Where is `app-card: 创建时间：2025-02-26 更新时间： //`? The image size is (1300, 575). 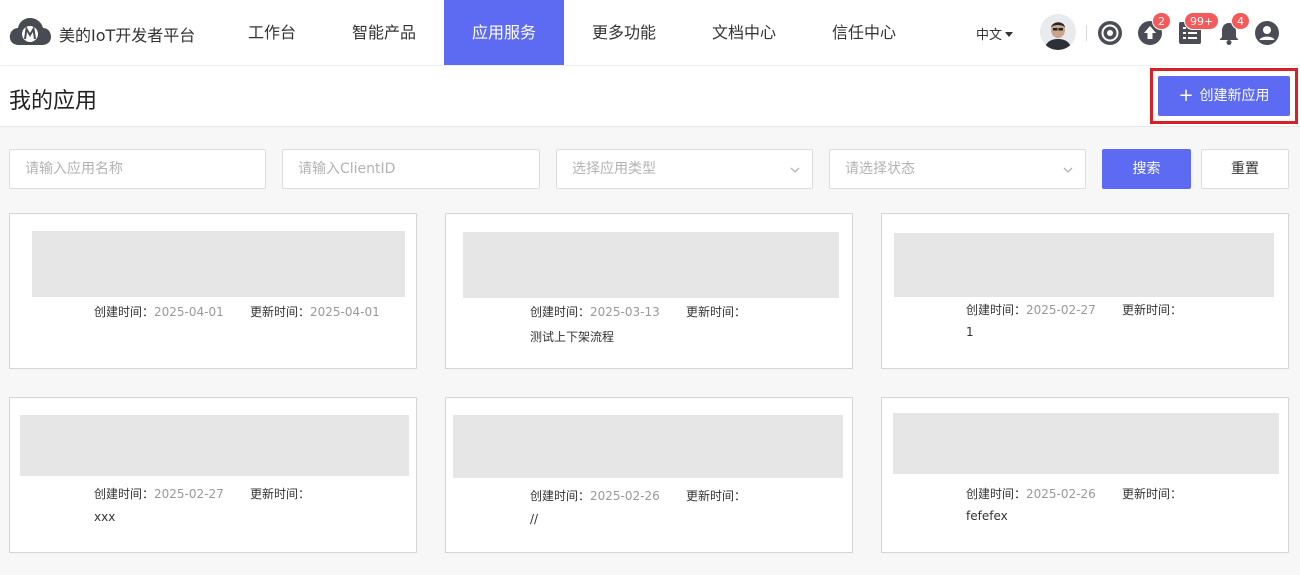
app-card: 创建时间：2025-02-26 更新时间： // is located at coordinates (649, 475).